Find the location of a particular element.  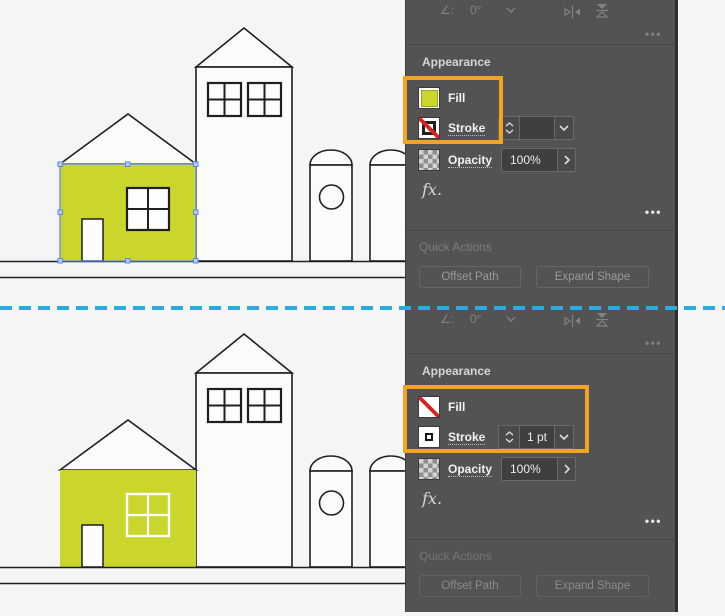

stroke-row: Stroke is located at coordinates (540, 128).